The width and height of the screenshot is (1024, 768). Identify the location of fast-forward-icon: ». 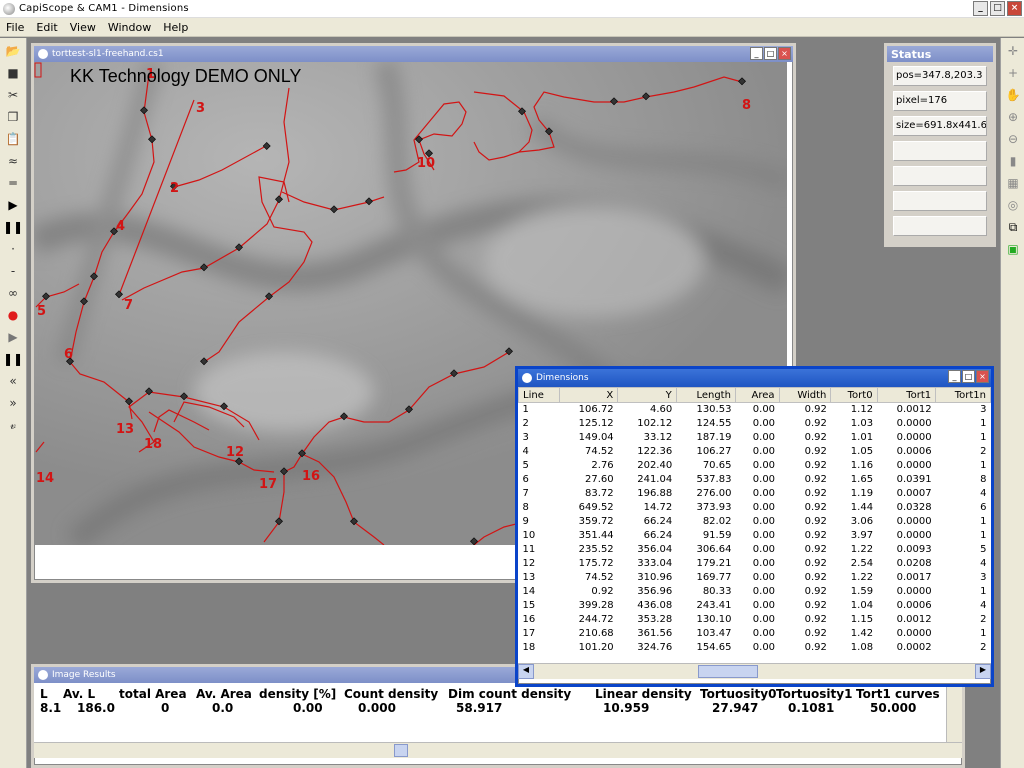
(13, 403).